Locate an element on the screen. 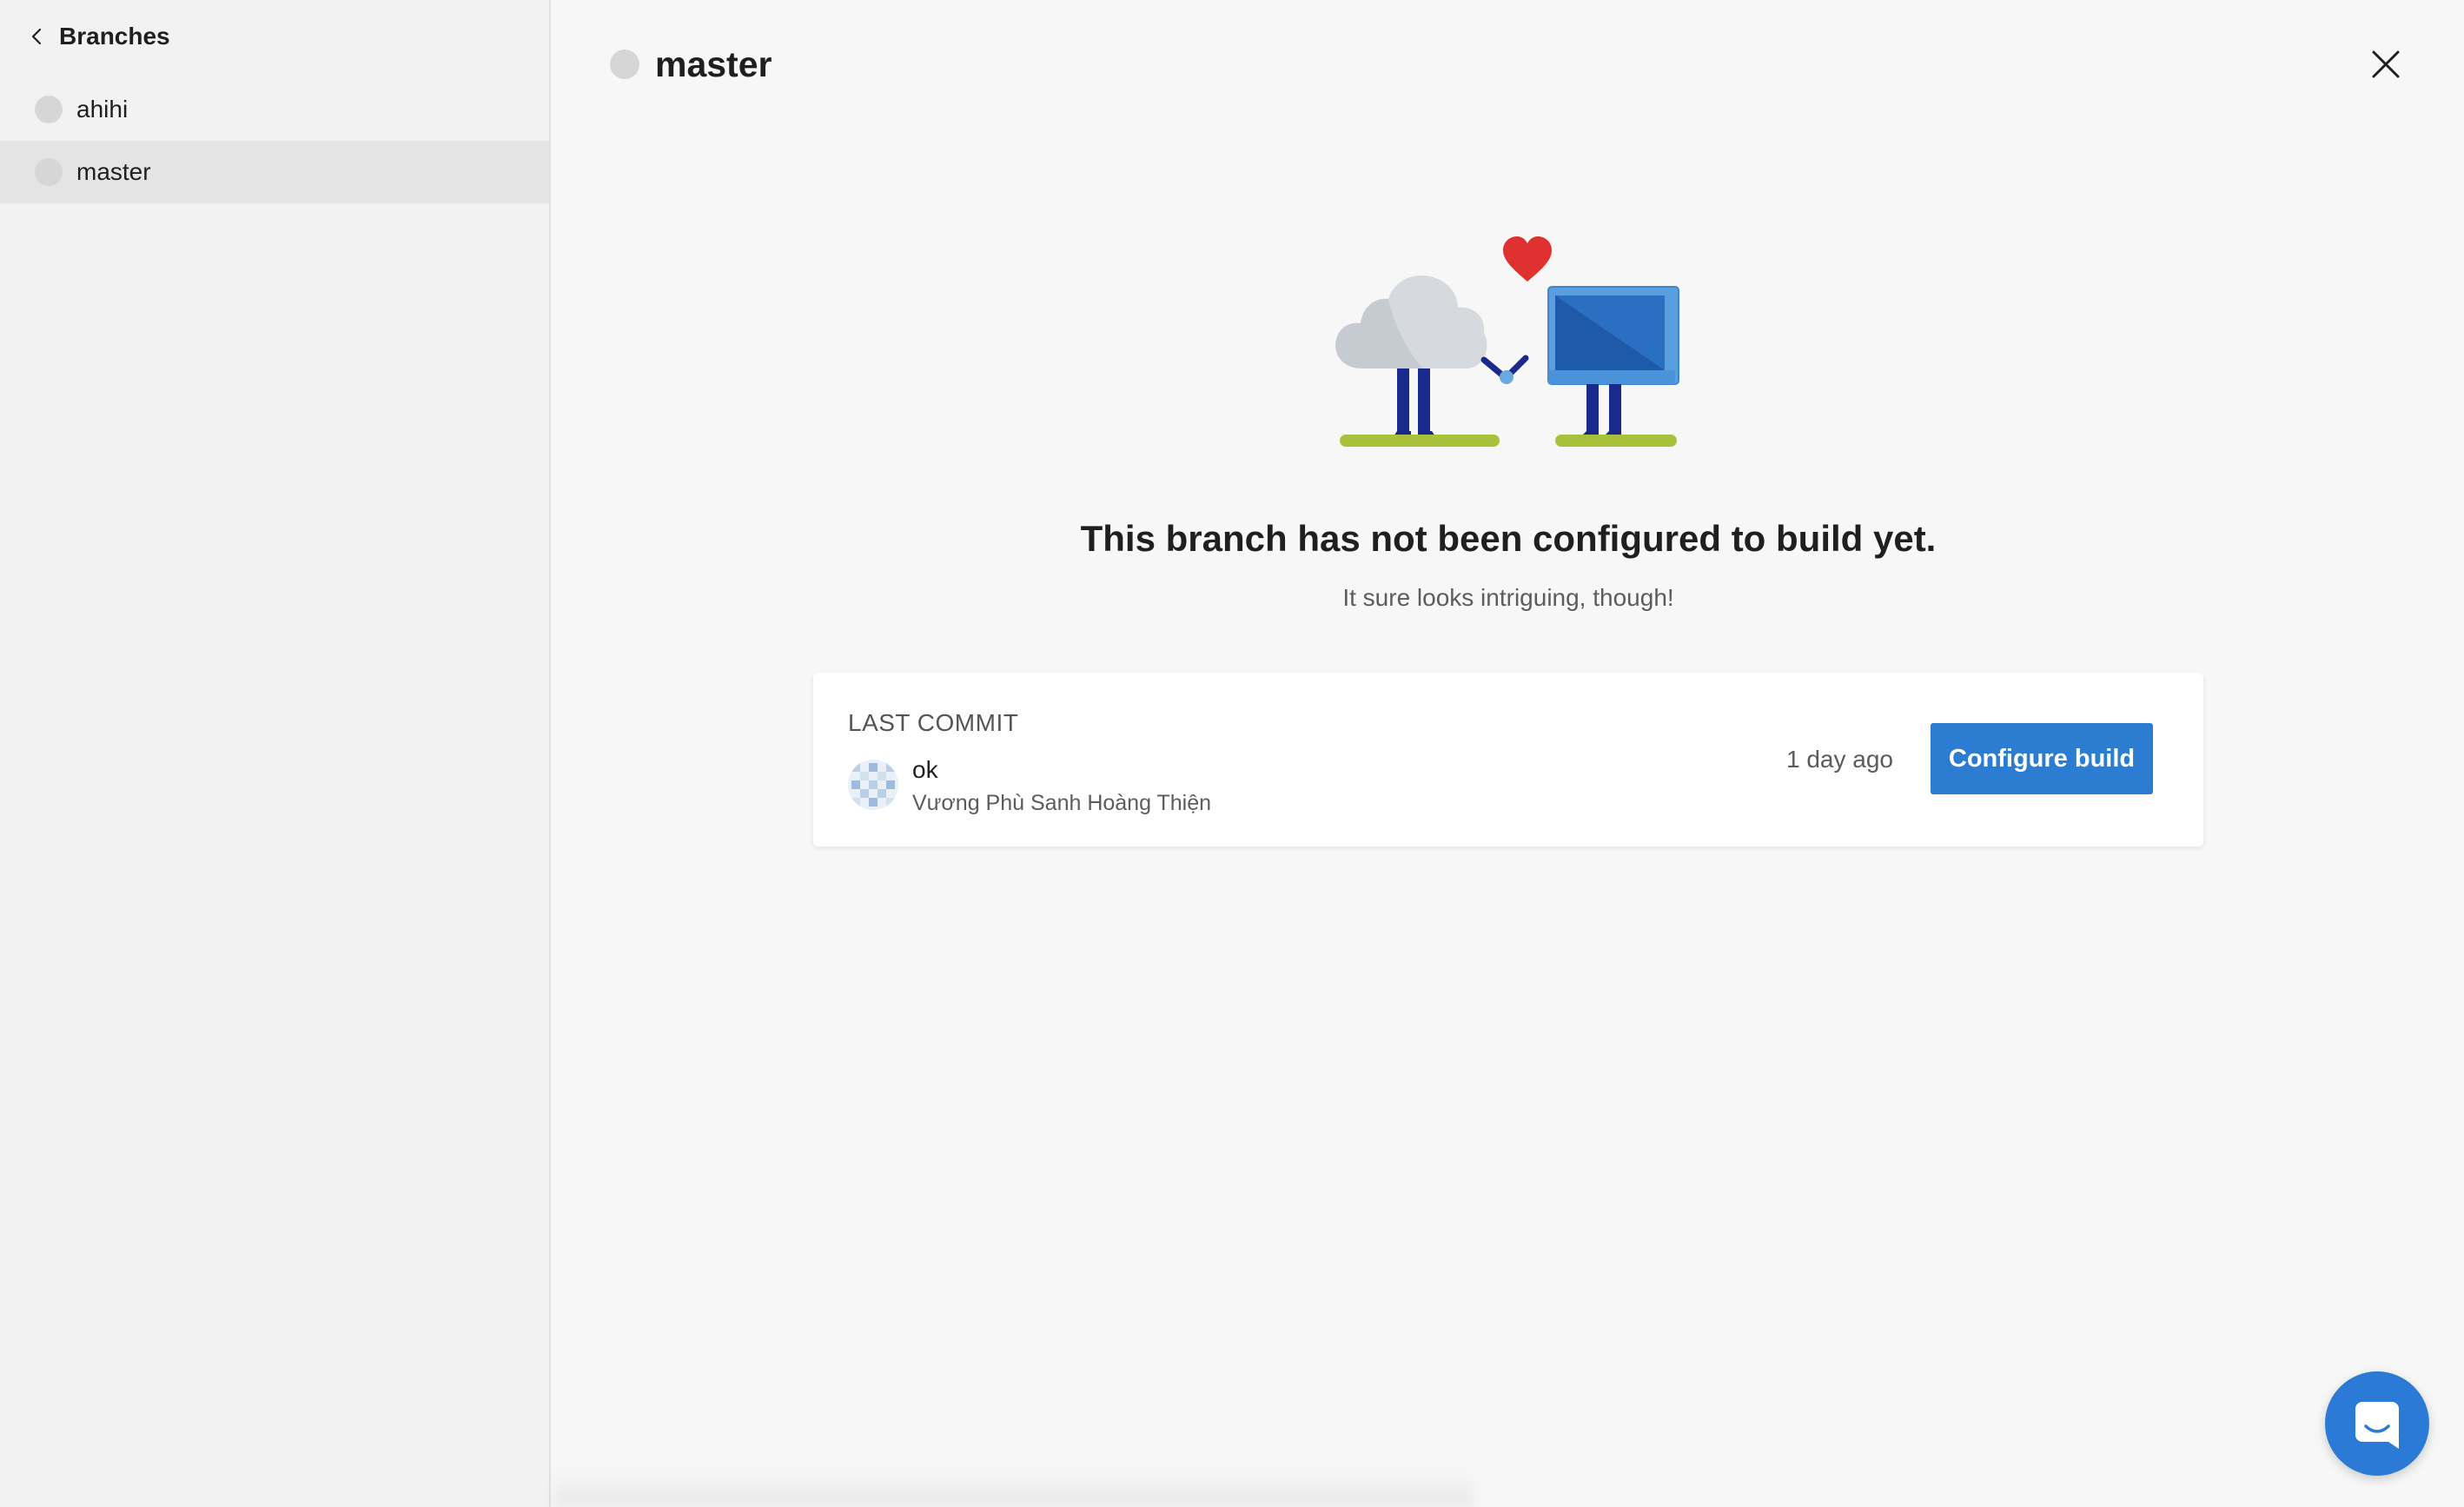 Image resolution: width=2464 pixels, height=1507 pixels. last-commit-label: LAST COMMIT is located at coordinates (933, 722).